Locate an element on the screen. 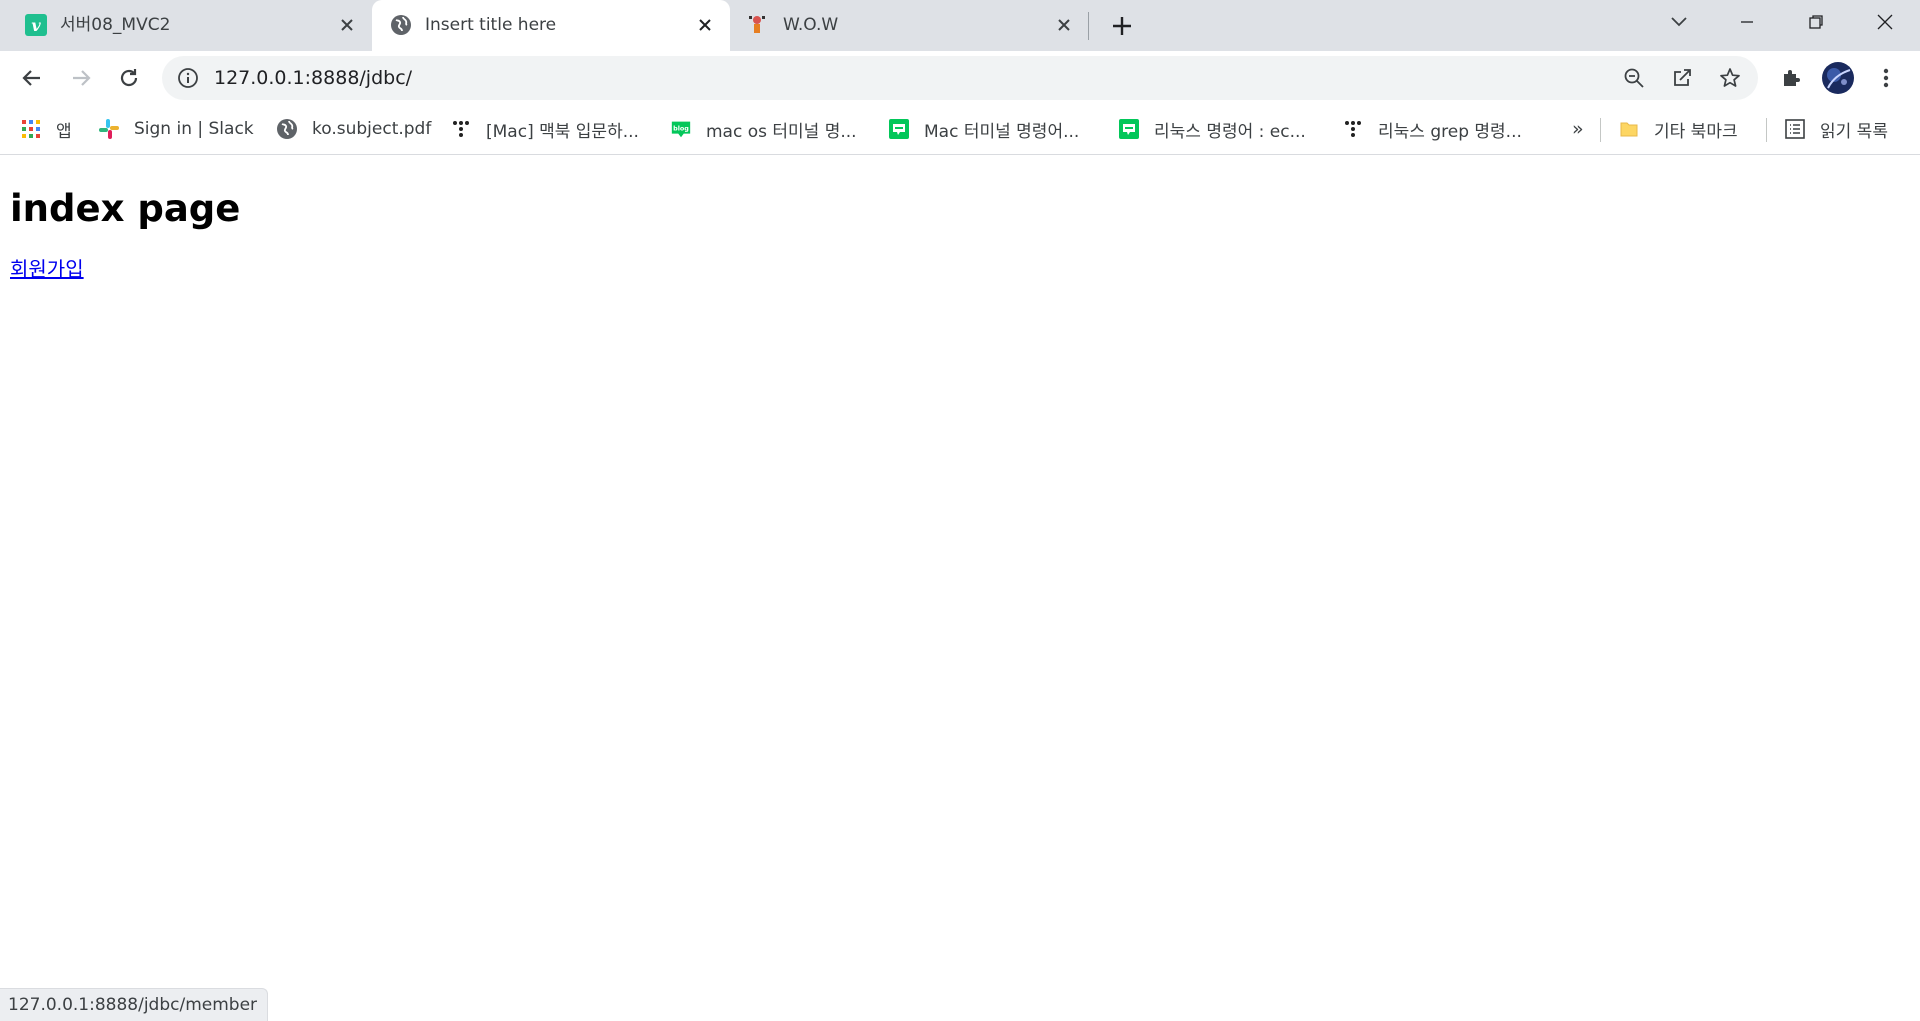 The height and width of the screenshot is (1021, 1920). status-bar-url: 127.0.0.1:8888/jdbc/member is located at coordinates (134, 1004).